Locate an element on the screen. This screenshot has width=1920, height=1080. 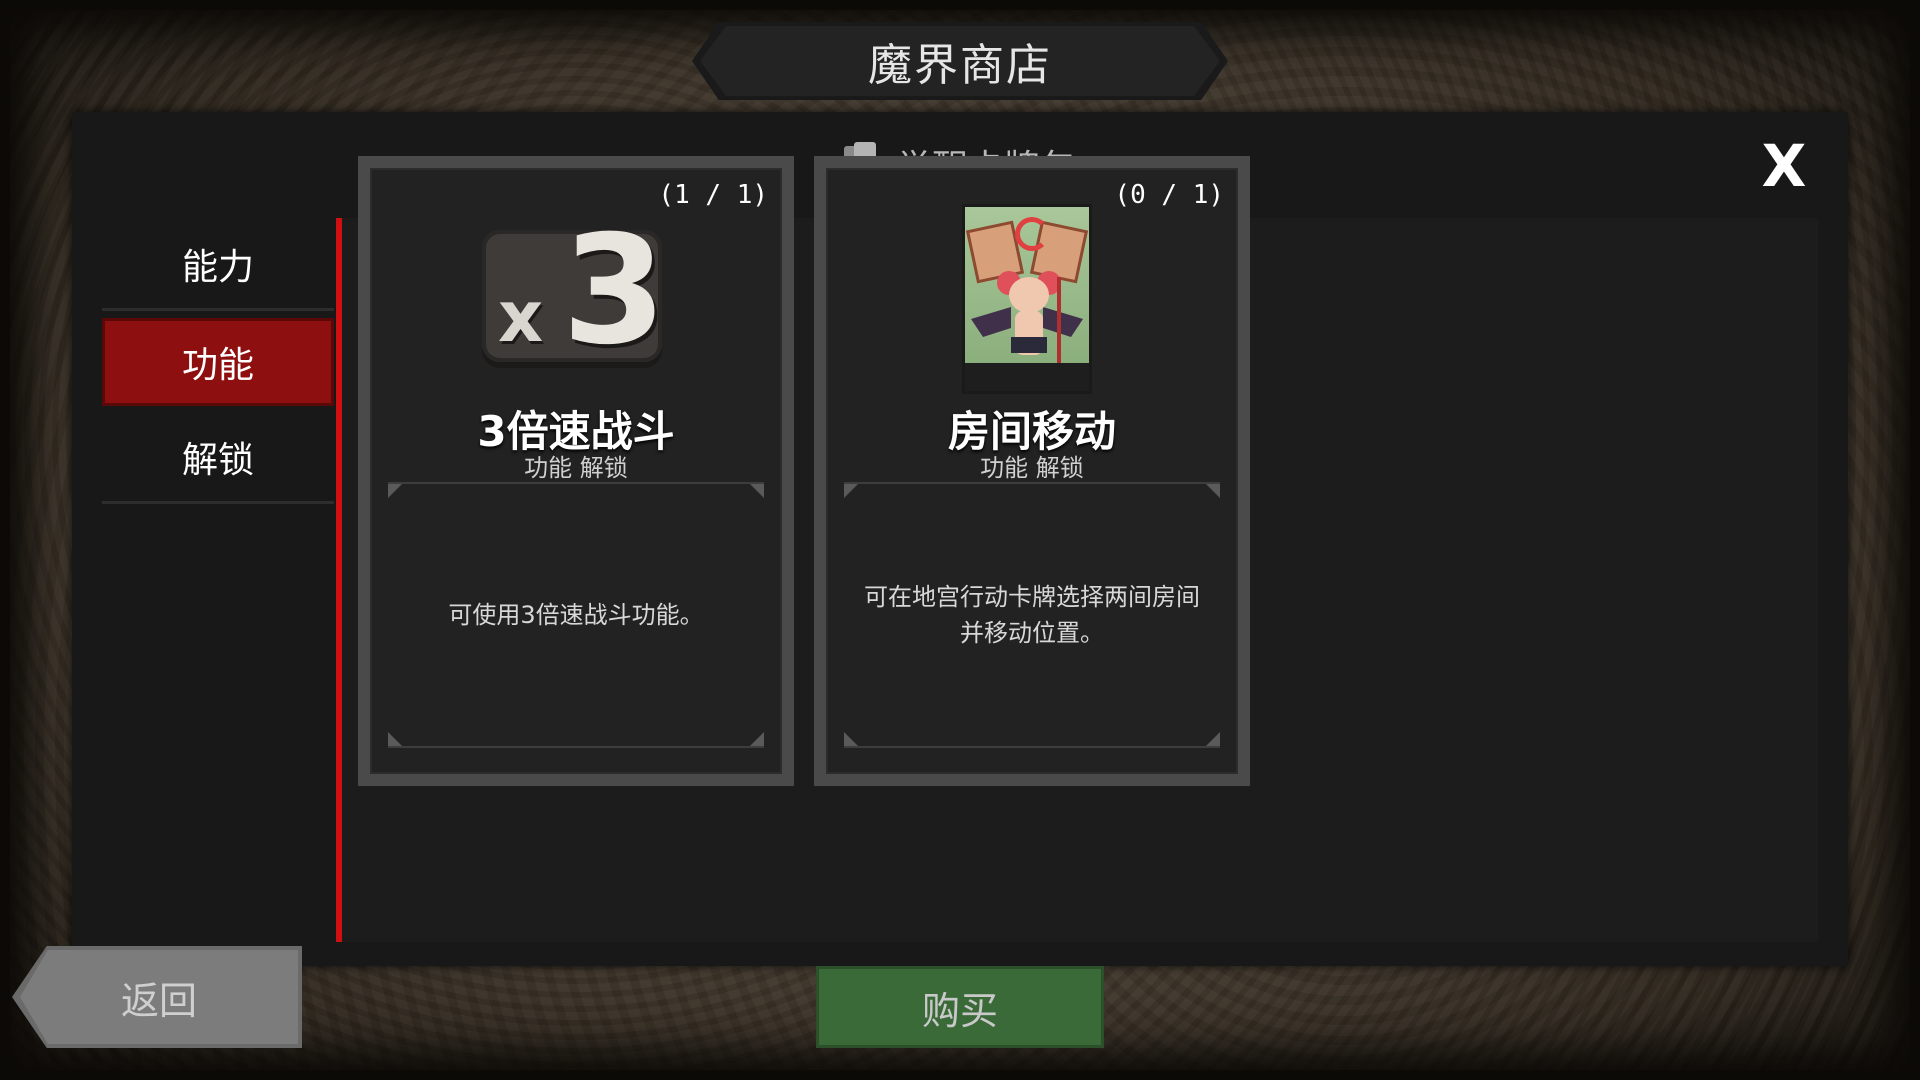
card-count: (1 / 1) is located at coordinates (713, 195).